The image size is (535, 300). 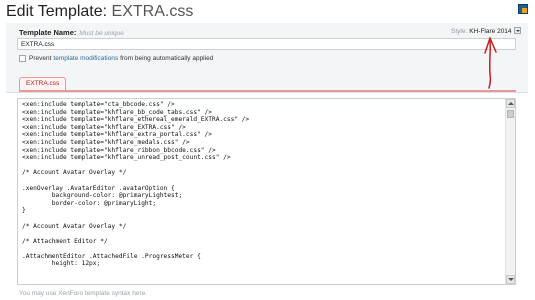 What do you see at coordinates (266, 44) in the screenshot?
I see `template-name-input` at bounding box center [266, 44].